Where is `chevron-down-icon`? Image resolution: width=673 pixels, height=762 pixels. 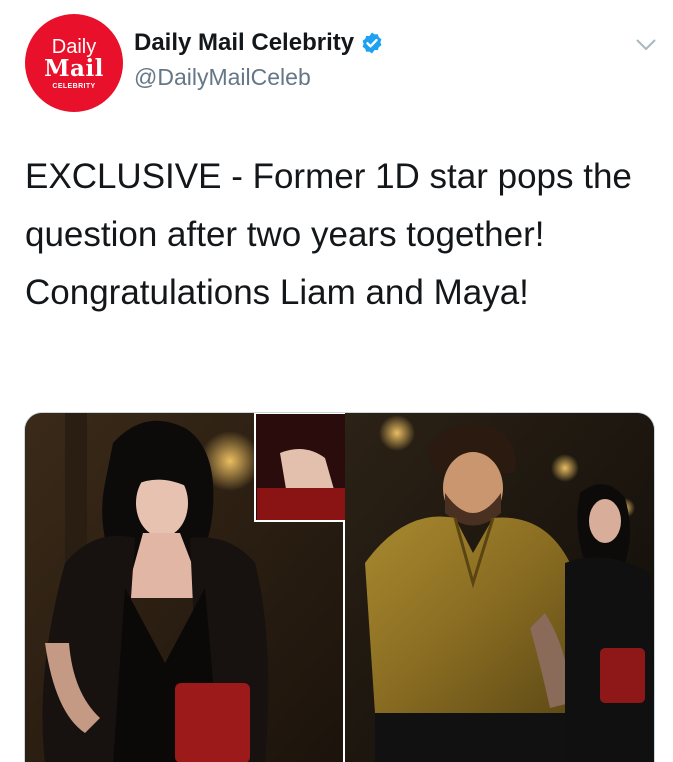
chevron-down-icon is located at coordinates (646, 44).